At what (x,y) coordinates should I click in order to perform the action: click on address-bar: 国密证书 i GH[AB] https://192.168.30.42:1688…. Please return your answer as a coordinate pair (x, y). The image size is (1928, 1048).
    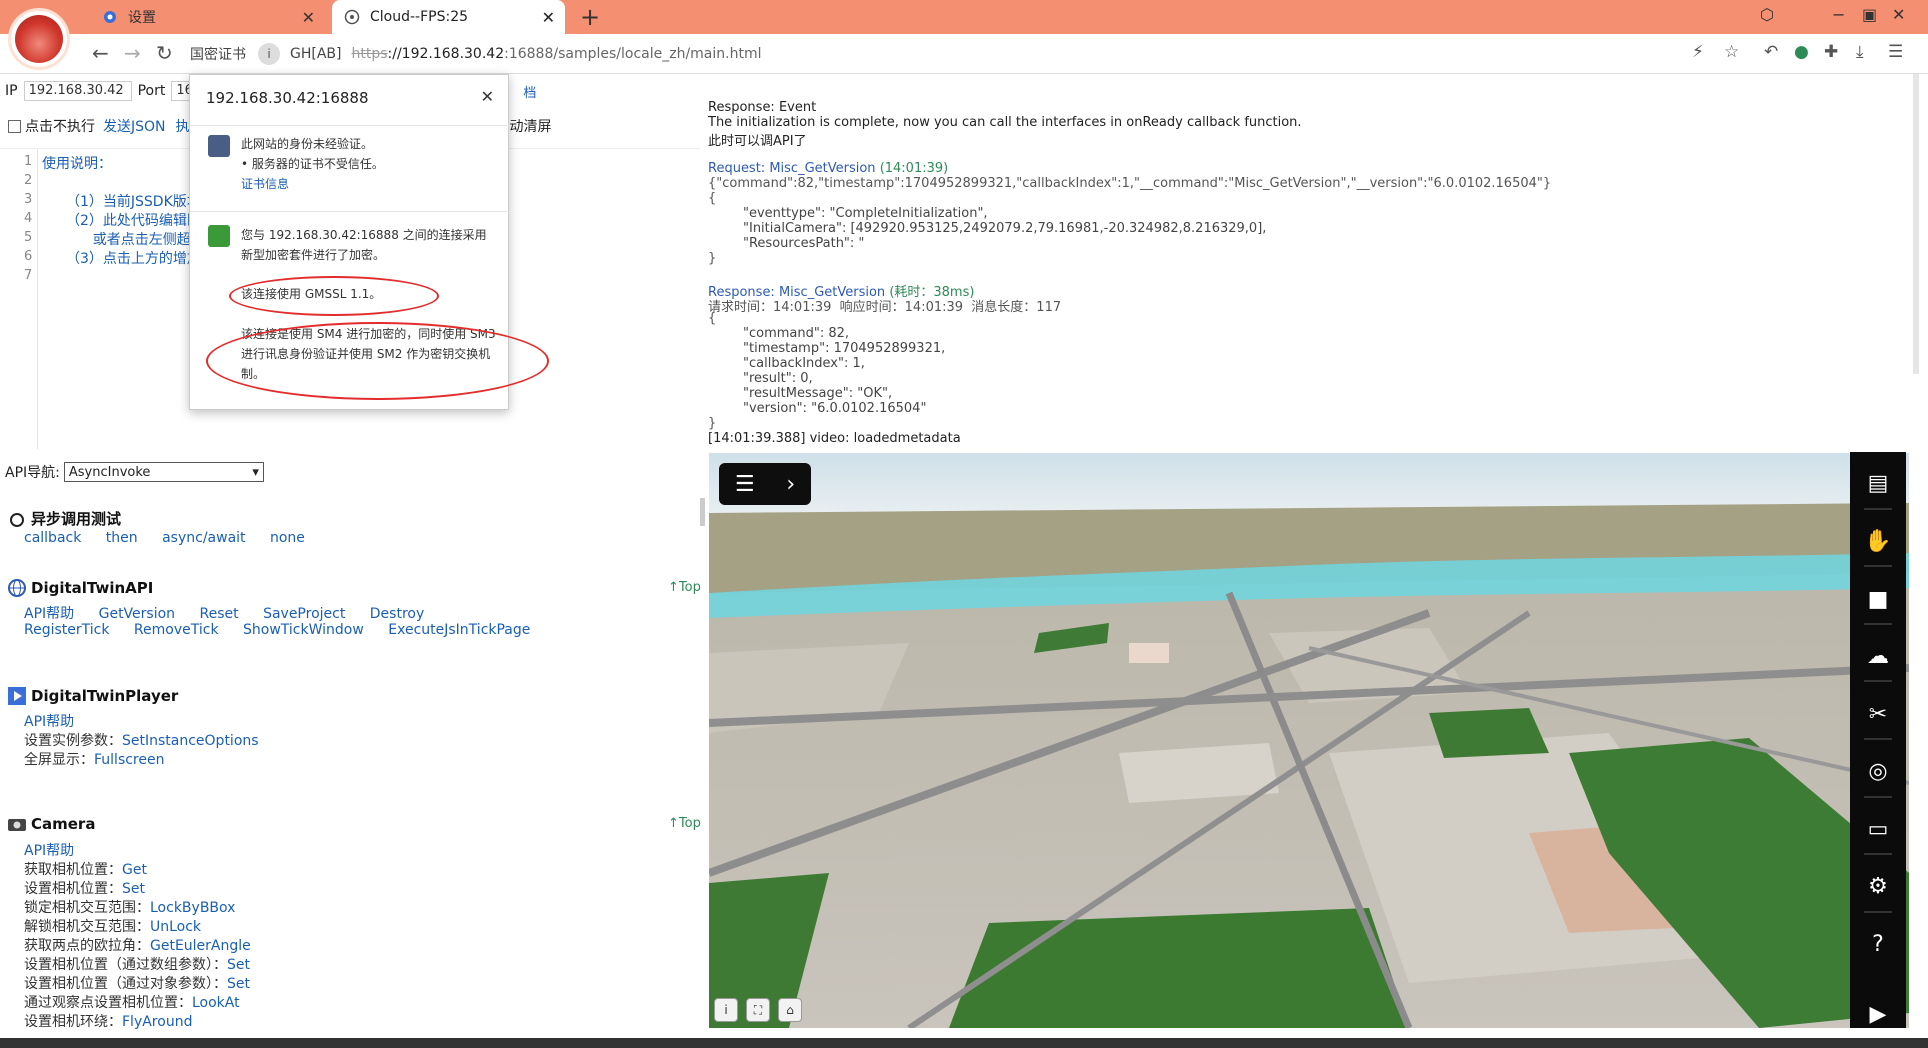
    Looking at the image, I should click on (960, 54).